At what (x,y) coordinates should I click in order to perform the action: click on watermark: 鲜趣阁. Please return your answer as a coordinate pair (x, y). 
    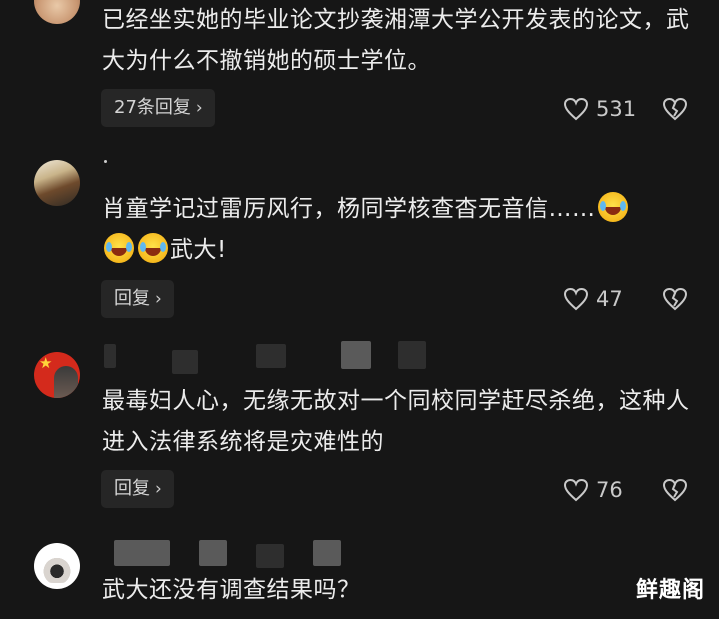
    Looking at the image, I should click on (670, 590).